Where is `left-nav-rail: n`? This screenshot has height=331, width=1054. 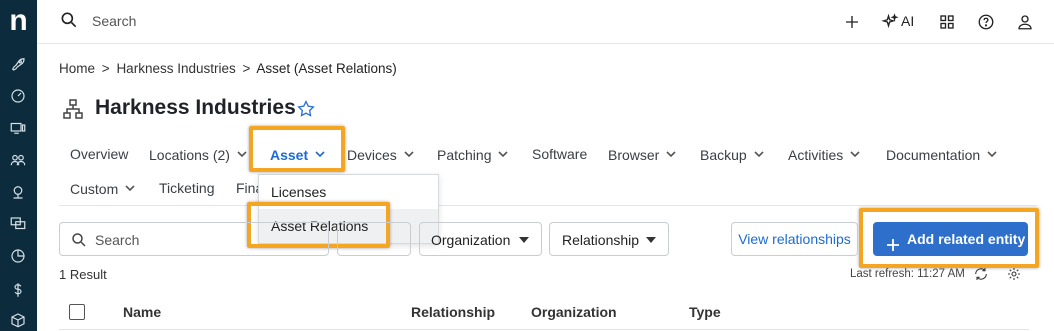 left-nav-rail: n is located at coordinates (18, 165).